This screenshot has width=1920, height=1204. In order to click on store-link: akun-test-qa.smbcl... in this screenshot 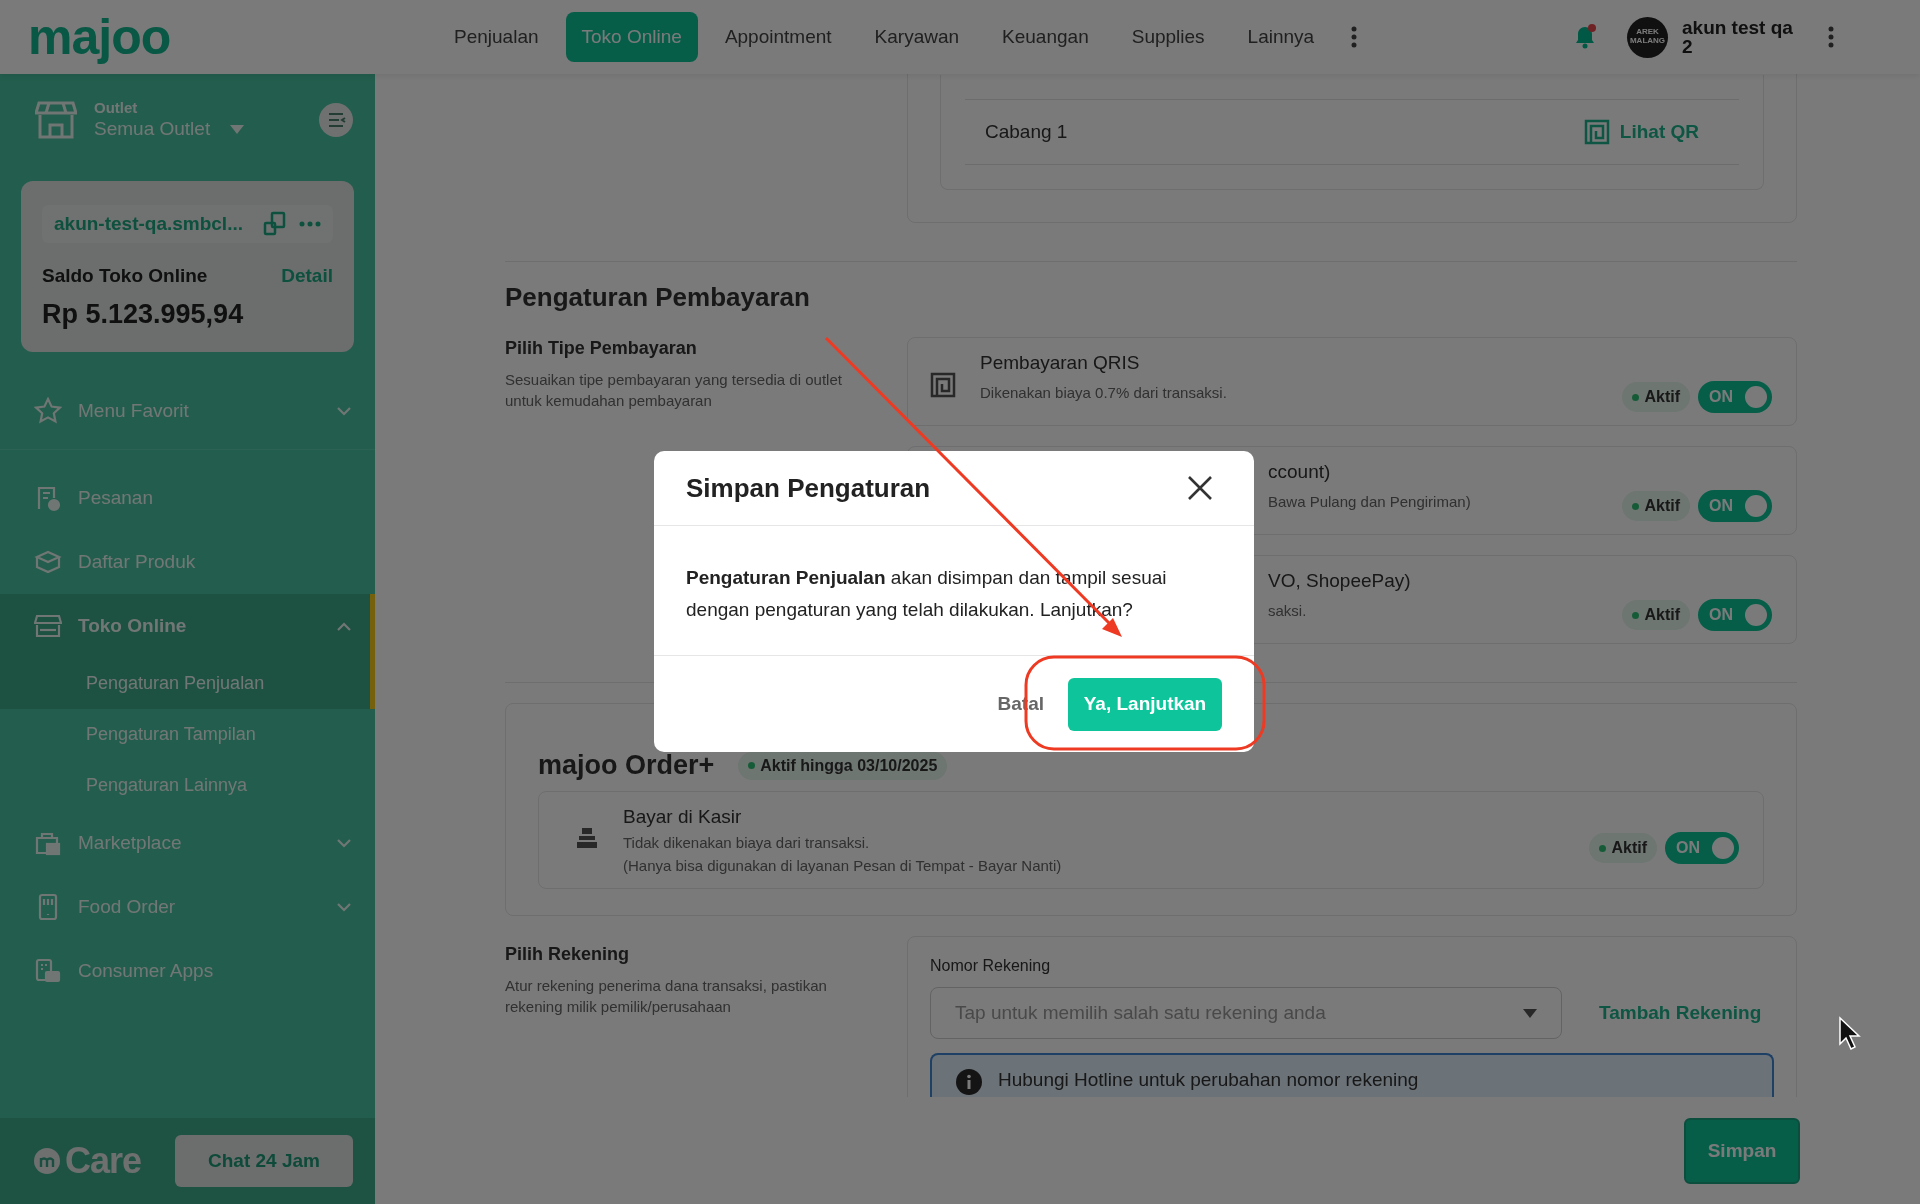, I will do `click(148, 224)`.